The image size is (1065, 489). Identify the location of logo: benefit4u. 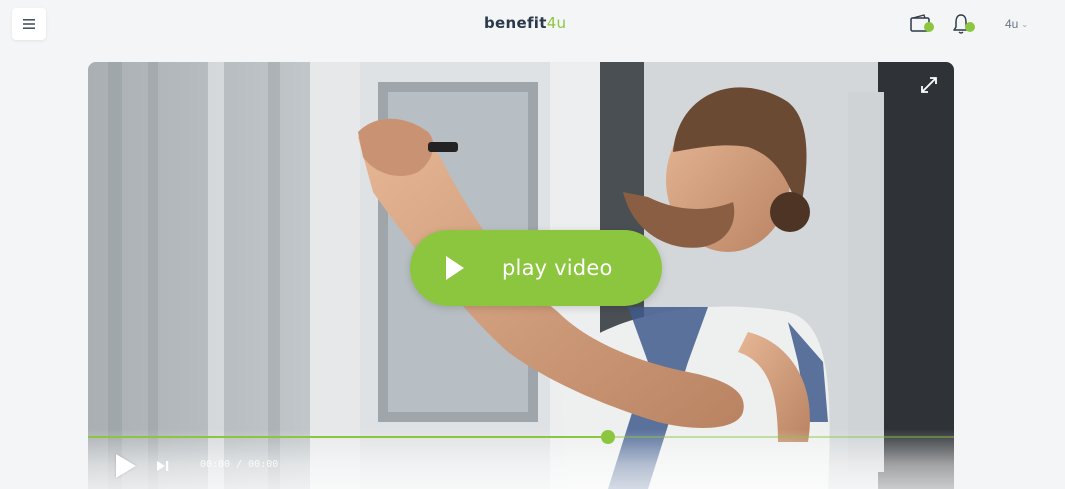
(525, 23).